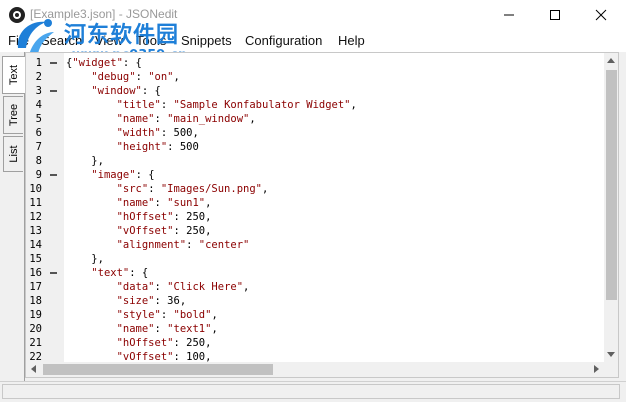  I want to click on code-line: "hOffset": 250,, so click(139, 343).